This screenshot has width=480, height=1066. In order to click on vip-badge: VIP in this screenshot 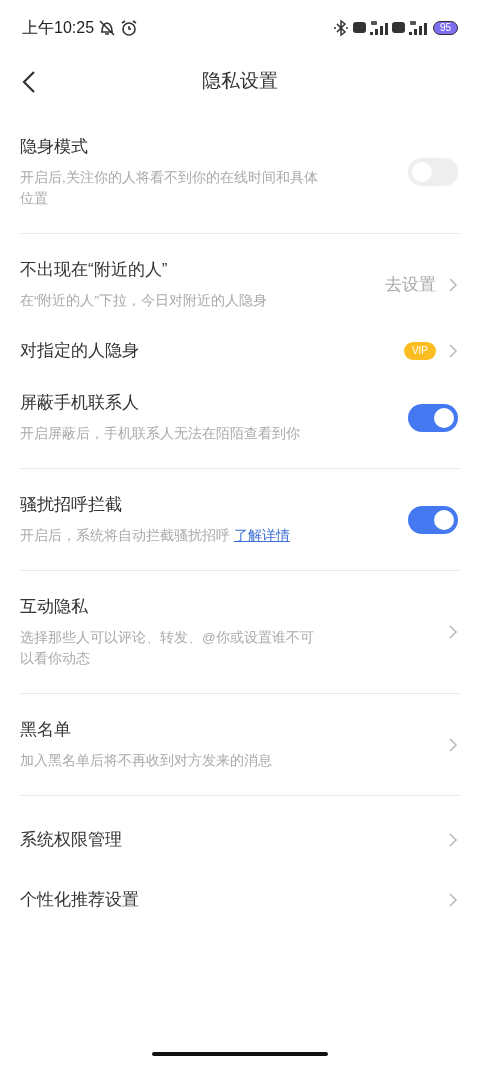, I will do `click(419, 351)`.